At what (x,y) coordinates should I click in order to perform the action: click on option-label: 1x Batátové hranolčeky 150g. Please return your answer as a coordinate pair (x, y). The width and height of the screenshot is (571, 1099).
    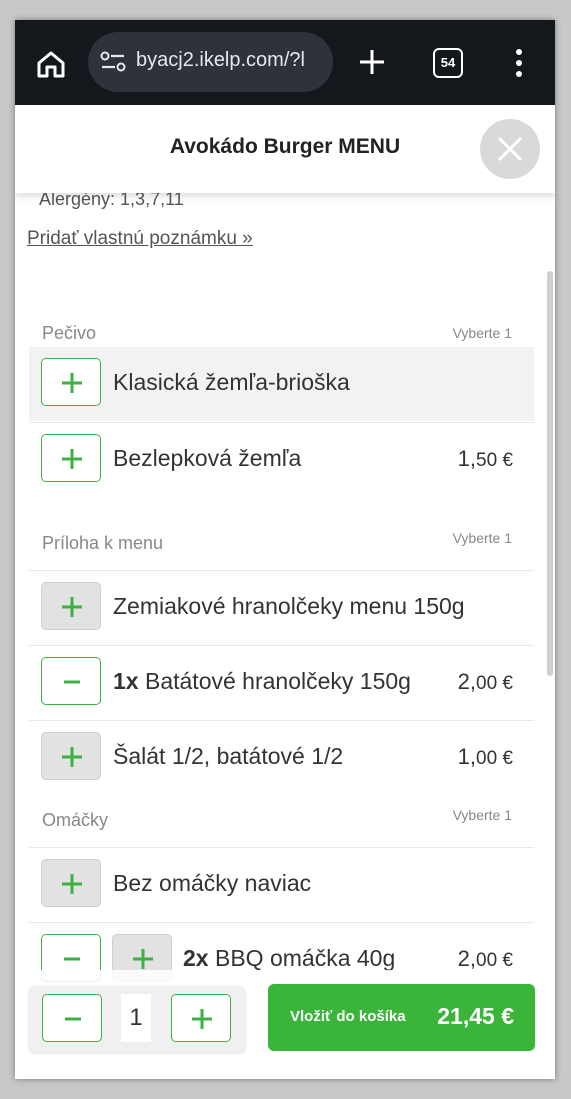
    Looking at the image, I should click on (262, 681).